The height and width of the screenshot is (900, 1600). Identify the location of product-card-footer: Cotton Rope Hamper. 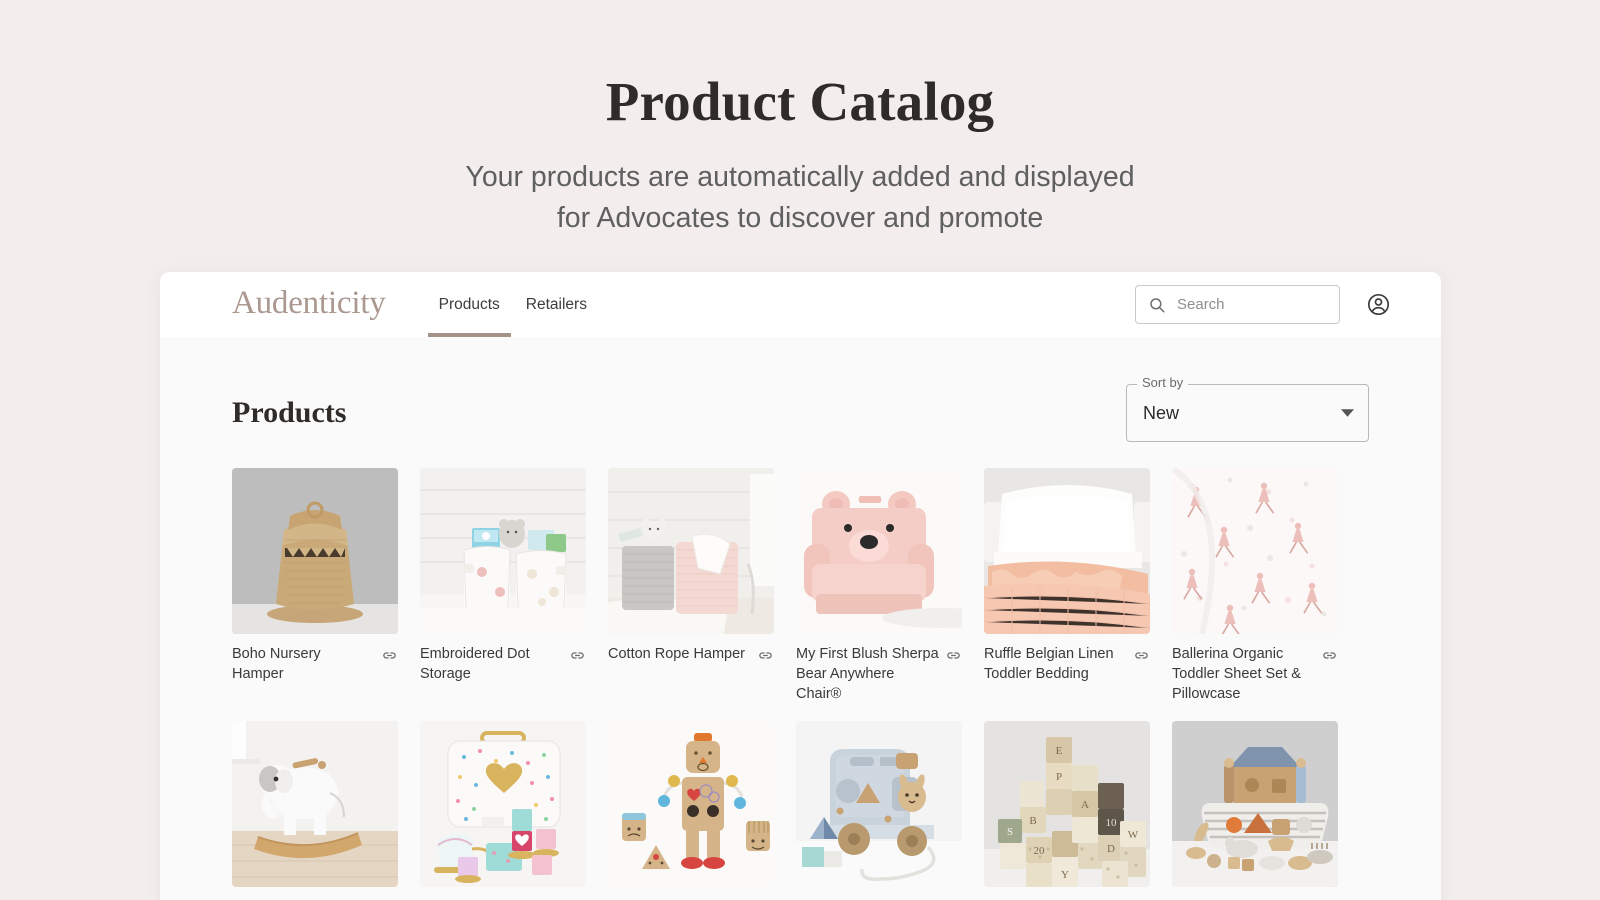
(691, 655).